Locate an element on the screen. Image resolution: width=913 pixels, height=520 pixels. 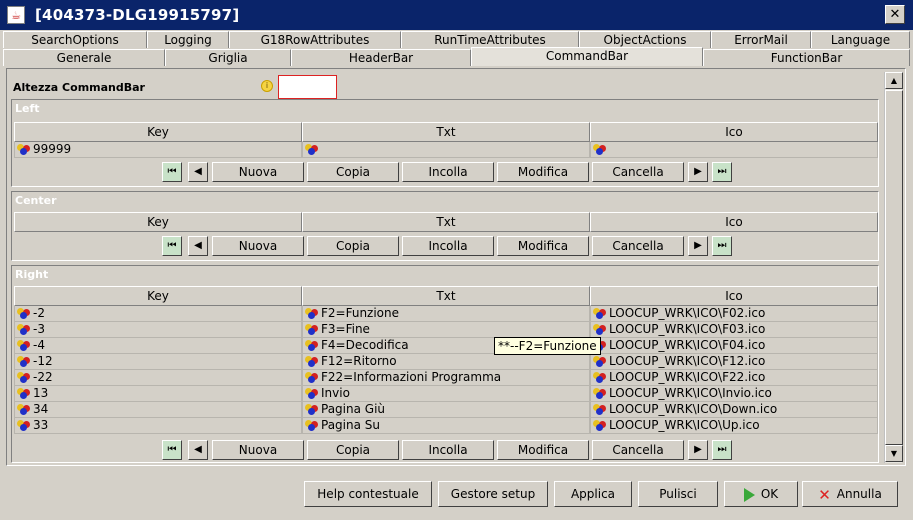
txt-cell: Pagina Su is located at coordinates (446, 426).